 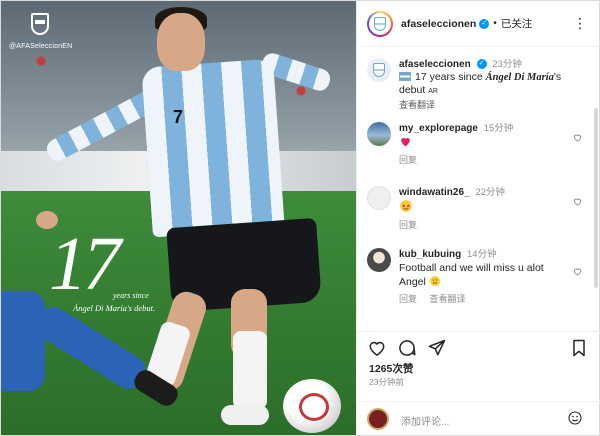 What do you see at coordinates (507, 64) in the screenshot?
I see `caption-time: 23分钟` at bounding box center [507, 64].